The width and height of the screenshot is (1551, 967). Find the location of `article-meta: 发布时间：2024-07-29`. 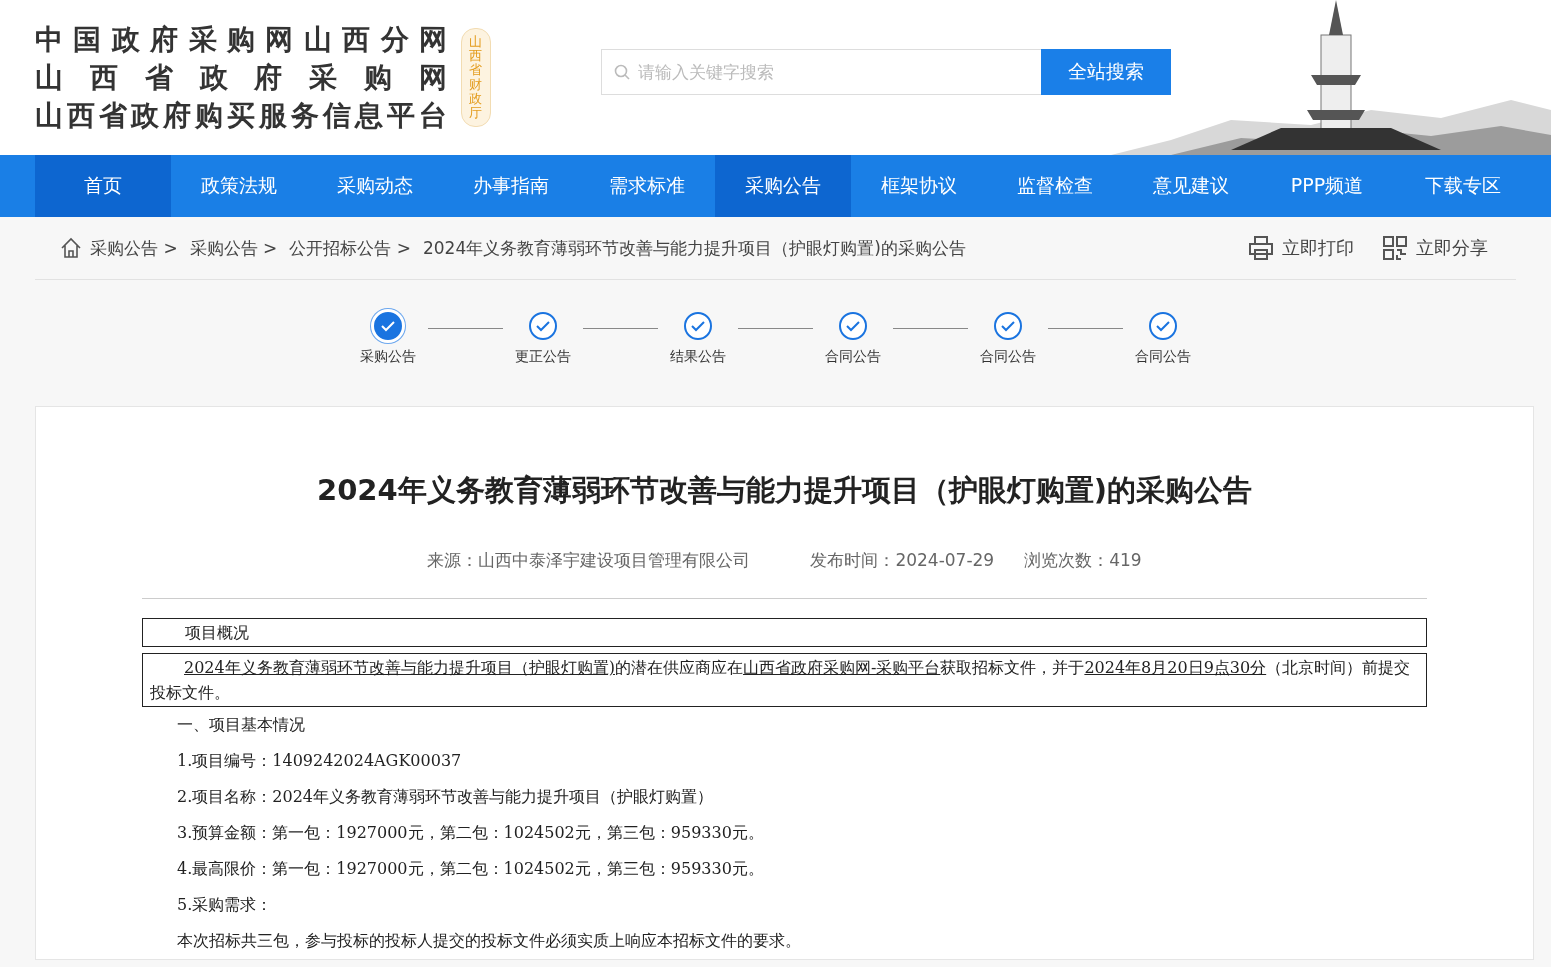

article-meta: 发布时间：2024-07-29 is located at coordinates (902, 560).